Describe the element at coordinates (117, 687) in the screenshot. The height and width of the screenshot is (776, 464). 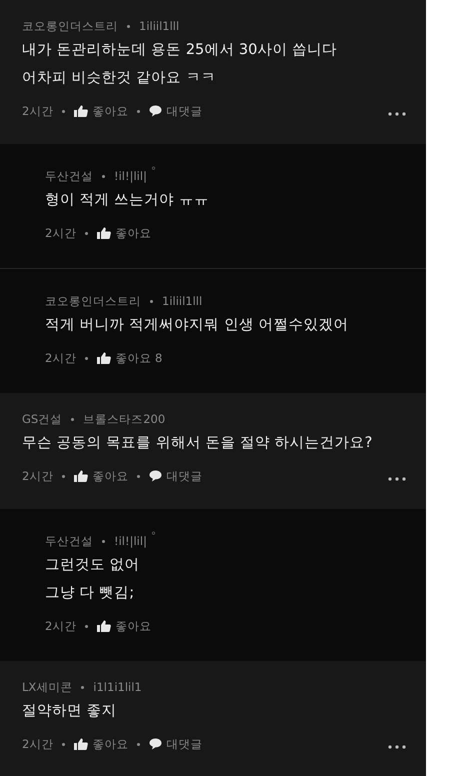
I see `user-handle: i1l1i1lil1` at that location.